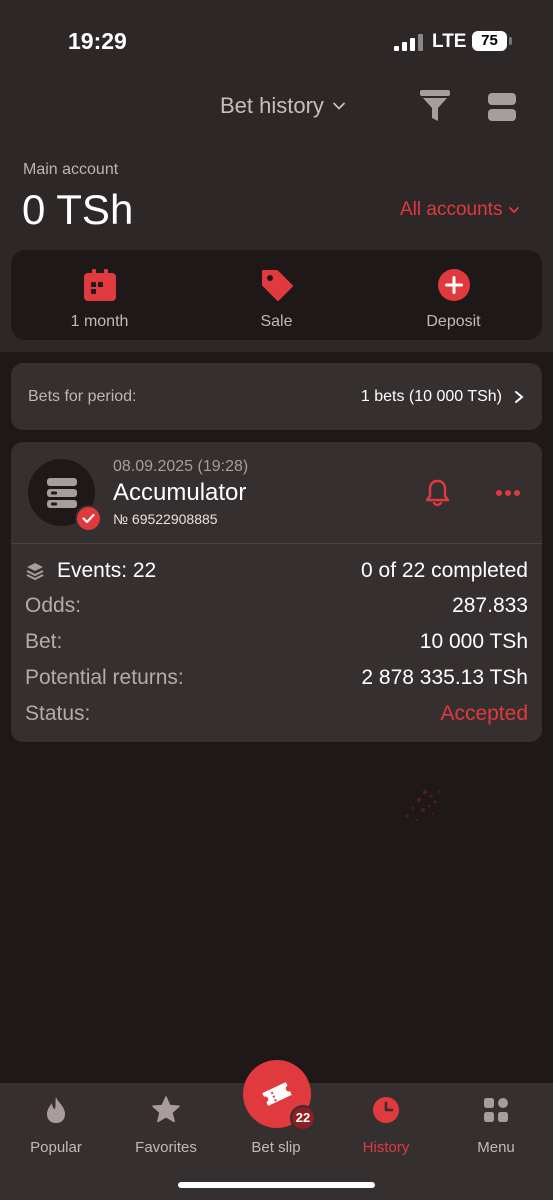  Describe the element at coordinates (82, 396) in the screenshot. I see `period-label: Bets for period:` at that location.